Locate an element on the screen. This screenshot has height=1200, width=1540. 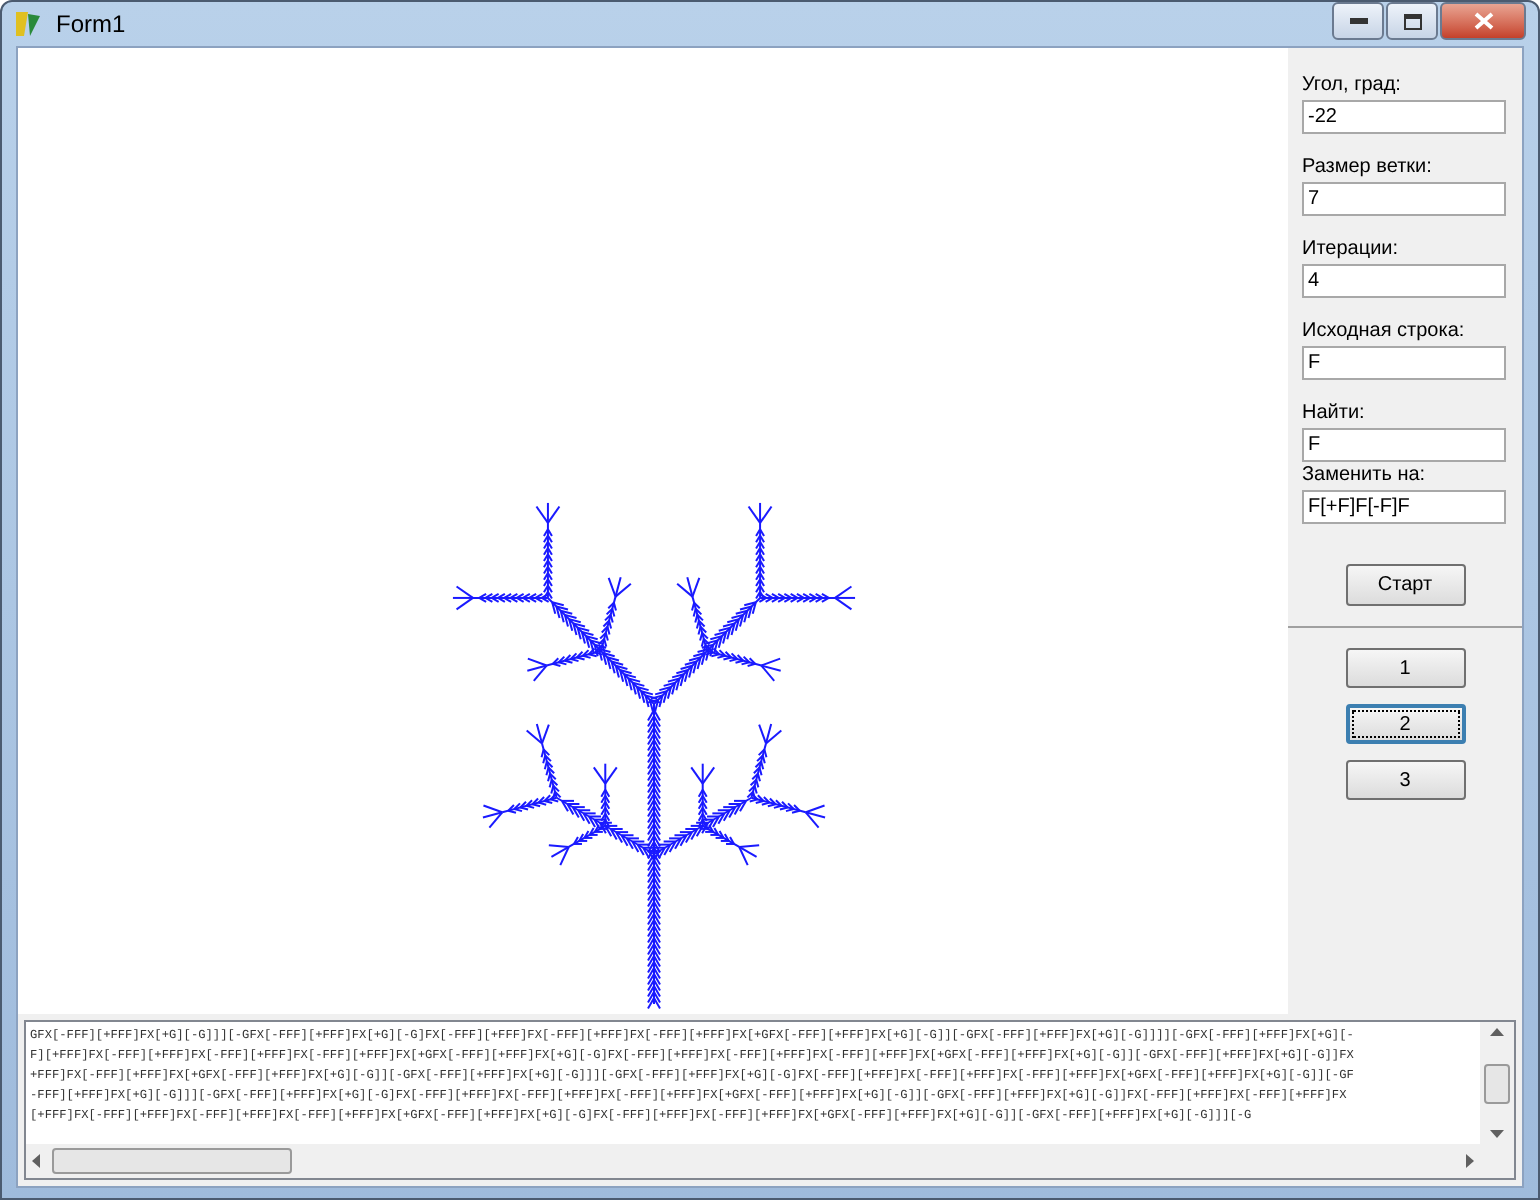
close-icon is located at coordinates (1483, 21).